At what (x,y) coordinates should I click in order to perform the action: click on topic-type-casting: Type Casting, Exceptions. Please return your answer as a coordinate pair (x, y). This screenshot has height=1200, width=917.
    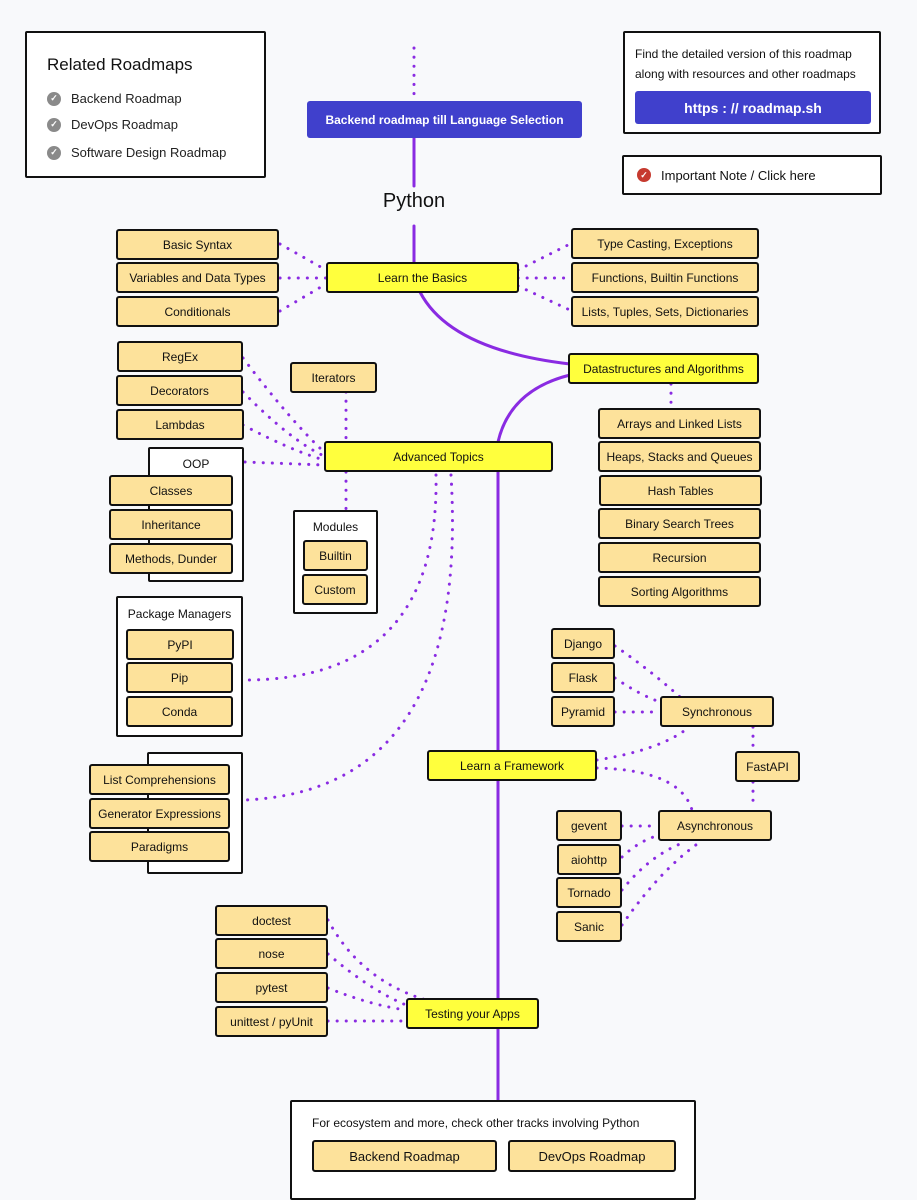
    Looking at the image, I should click on (665, 243).